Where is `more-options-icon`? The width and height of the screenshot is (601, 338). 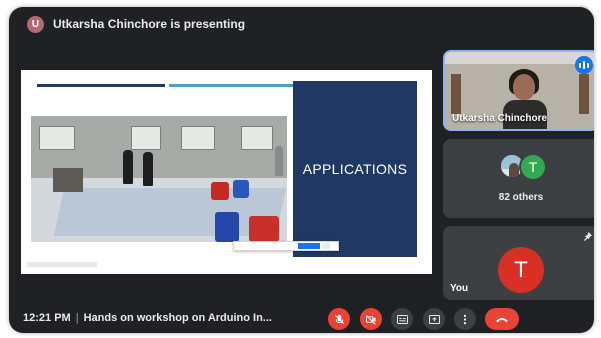
more-options-icon is located at coordinates (465, 319).